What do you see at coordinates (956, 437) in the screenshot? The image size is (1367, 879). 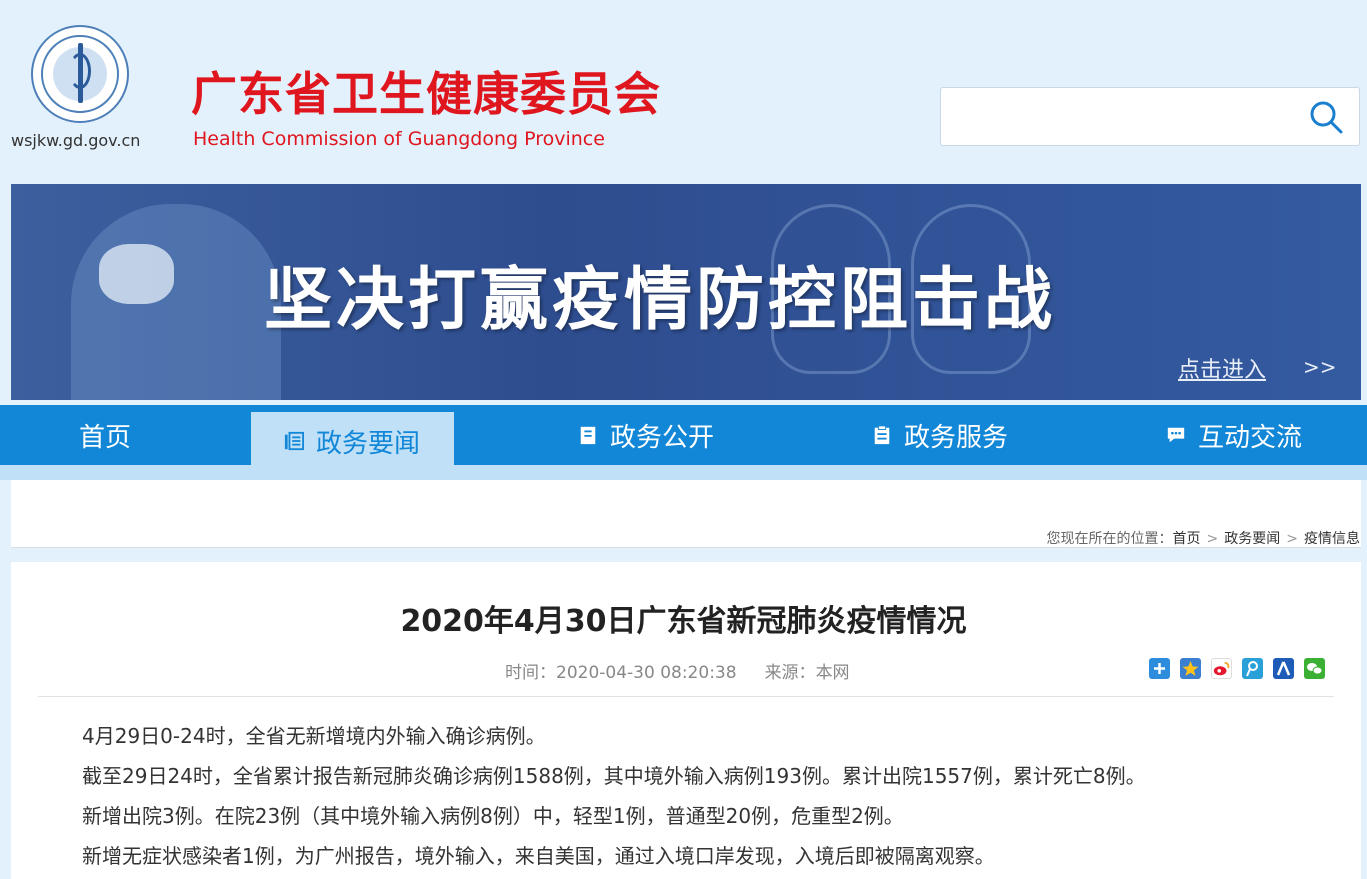 I see `nav-item-label: 政务服务` at bounding box center [956, 437].